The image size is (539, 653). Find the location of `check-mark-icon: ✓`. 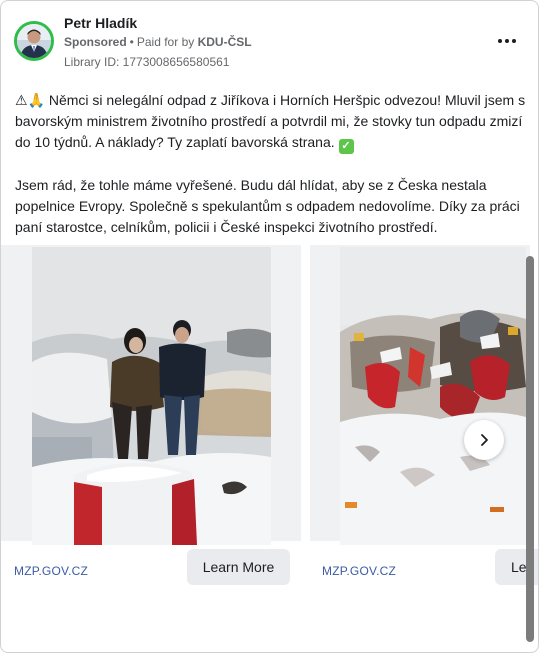

check-mark-icon: ✓ is located at coordinates (346, 146).